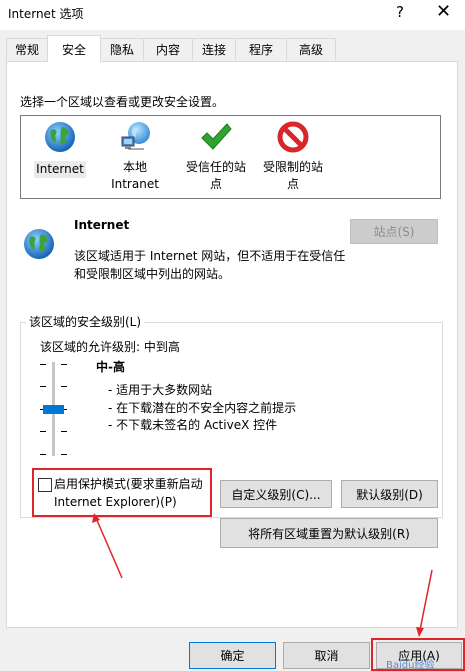  What do you see at coordinates (74, 48) in the screenshot?
I see `tab-security: 安全` at bounding box center [74, 48].